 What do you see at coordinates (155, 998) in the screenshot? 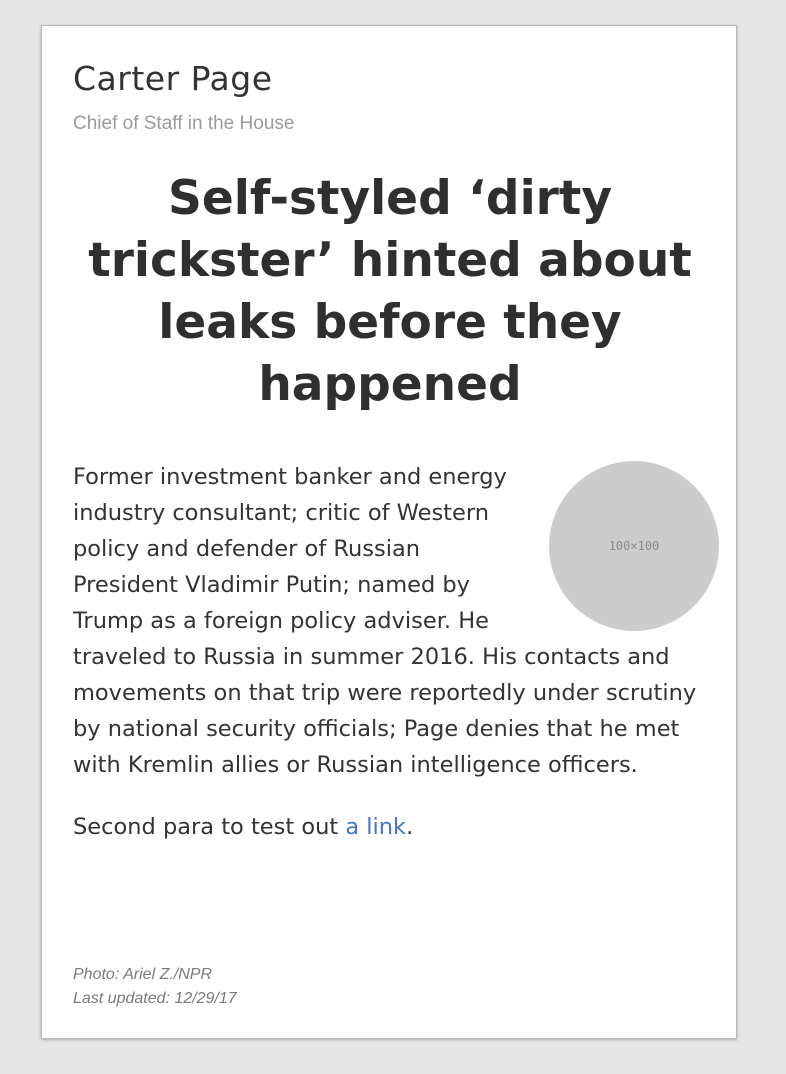
I see `last-updated: Last updated: 12/29/17` at bounding box center [155, 998].